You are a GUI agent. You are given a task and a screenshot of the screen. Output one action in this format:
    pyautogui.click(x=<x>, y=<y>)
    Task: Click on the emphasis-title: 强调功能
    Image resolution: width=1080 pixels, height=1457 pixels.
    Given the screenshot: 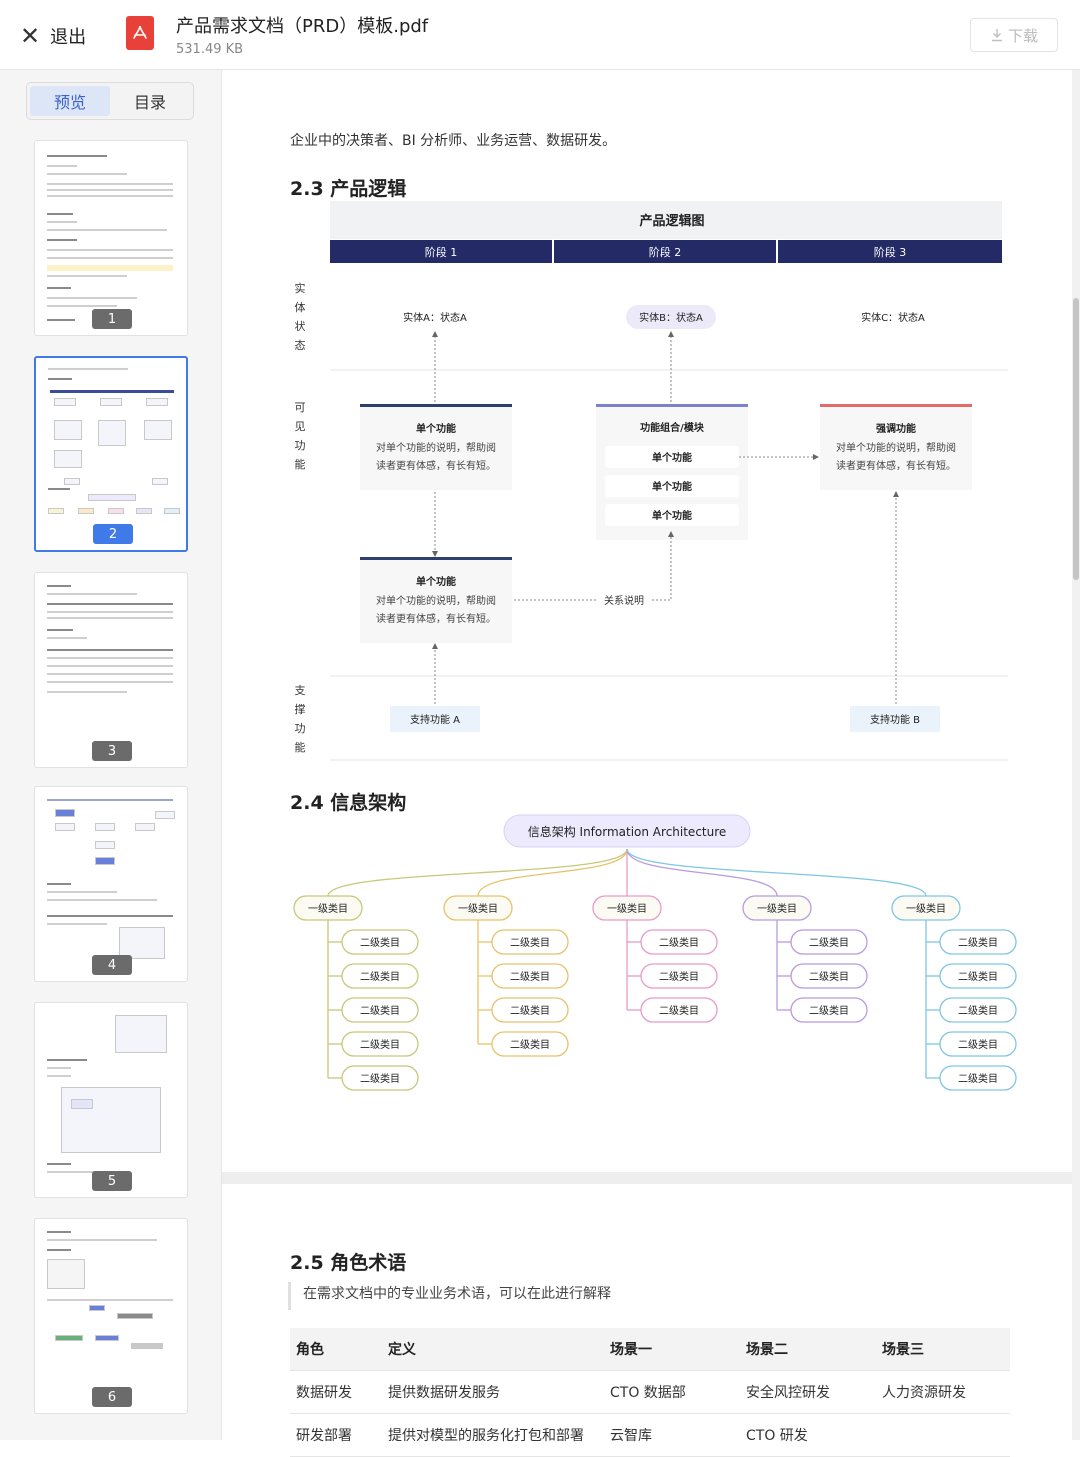 What is the action you would take?
    pyautogui.click(x=896, y=428)
    